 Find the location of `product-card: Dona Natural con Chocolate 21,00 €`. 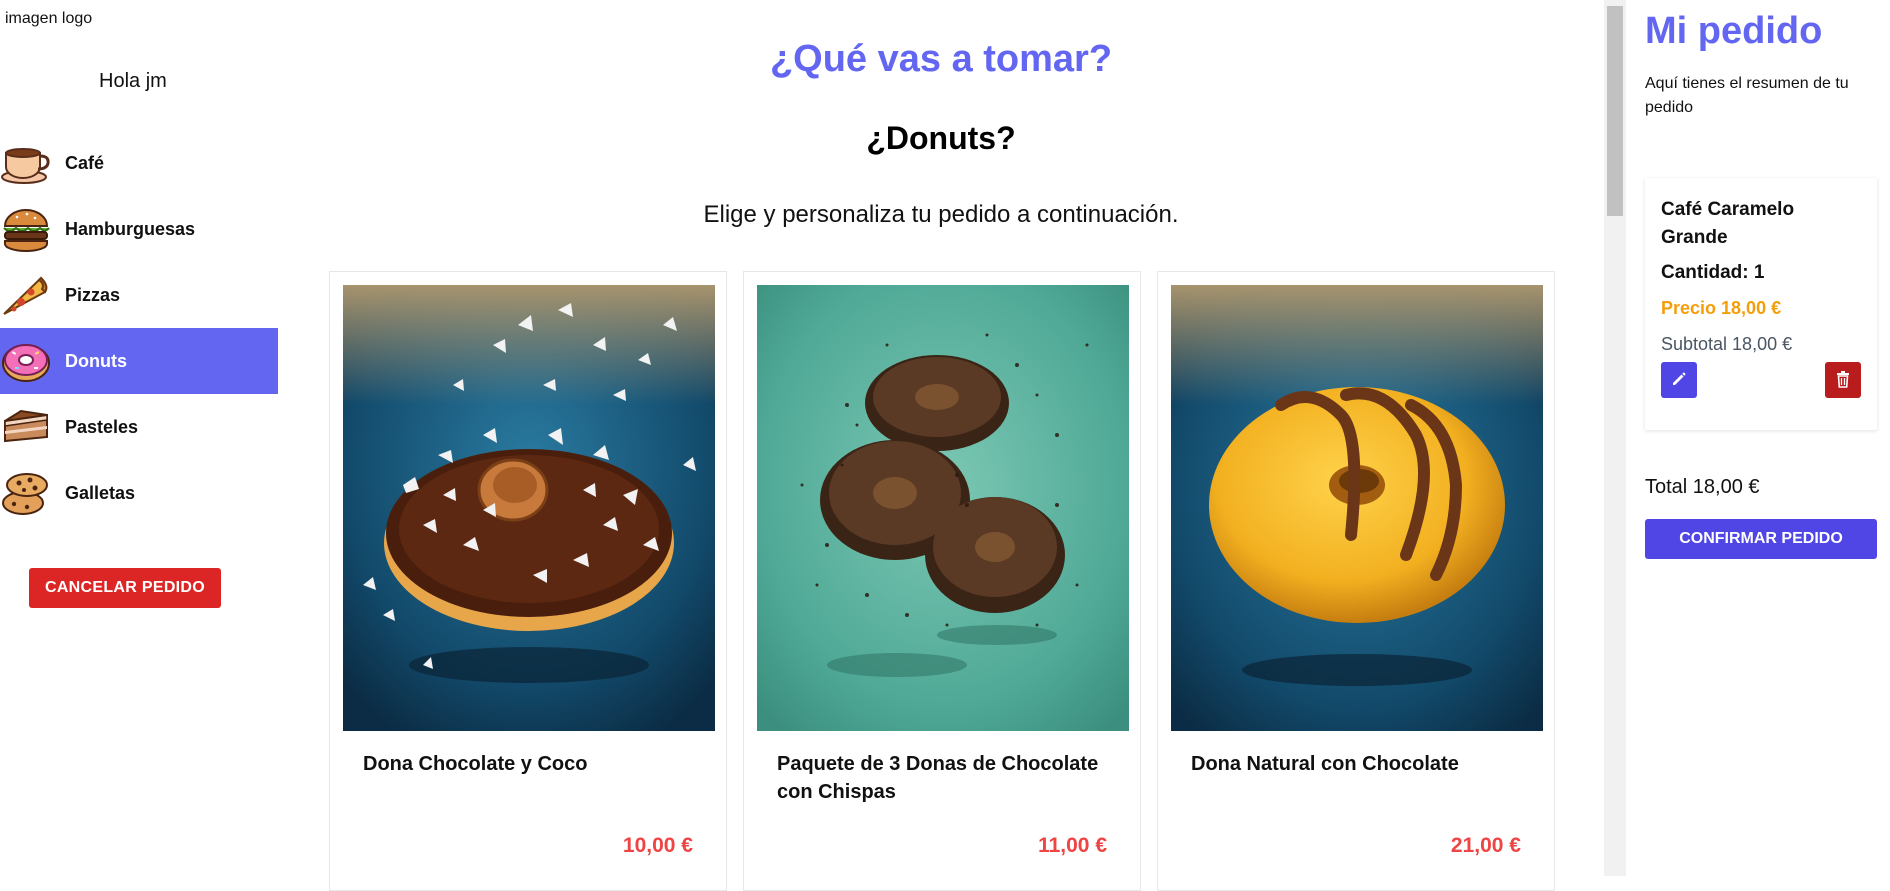

product-card: Dona Natural con Chocolate 21,00 € is located at coordinates (1356, 581).